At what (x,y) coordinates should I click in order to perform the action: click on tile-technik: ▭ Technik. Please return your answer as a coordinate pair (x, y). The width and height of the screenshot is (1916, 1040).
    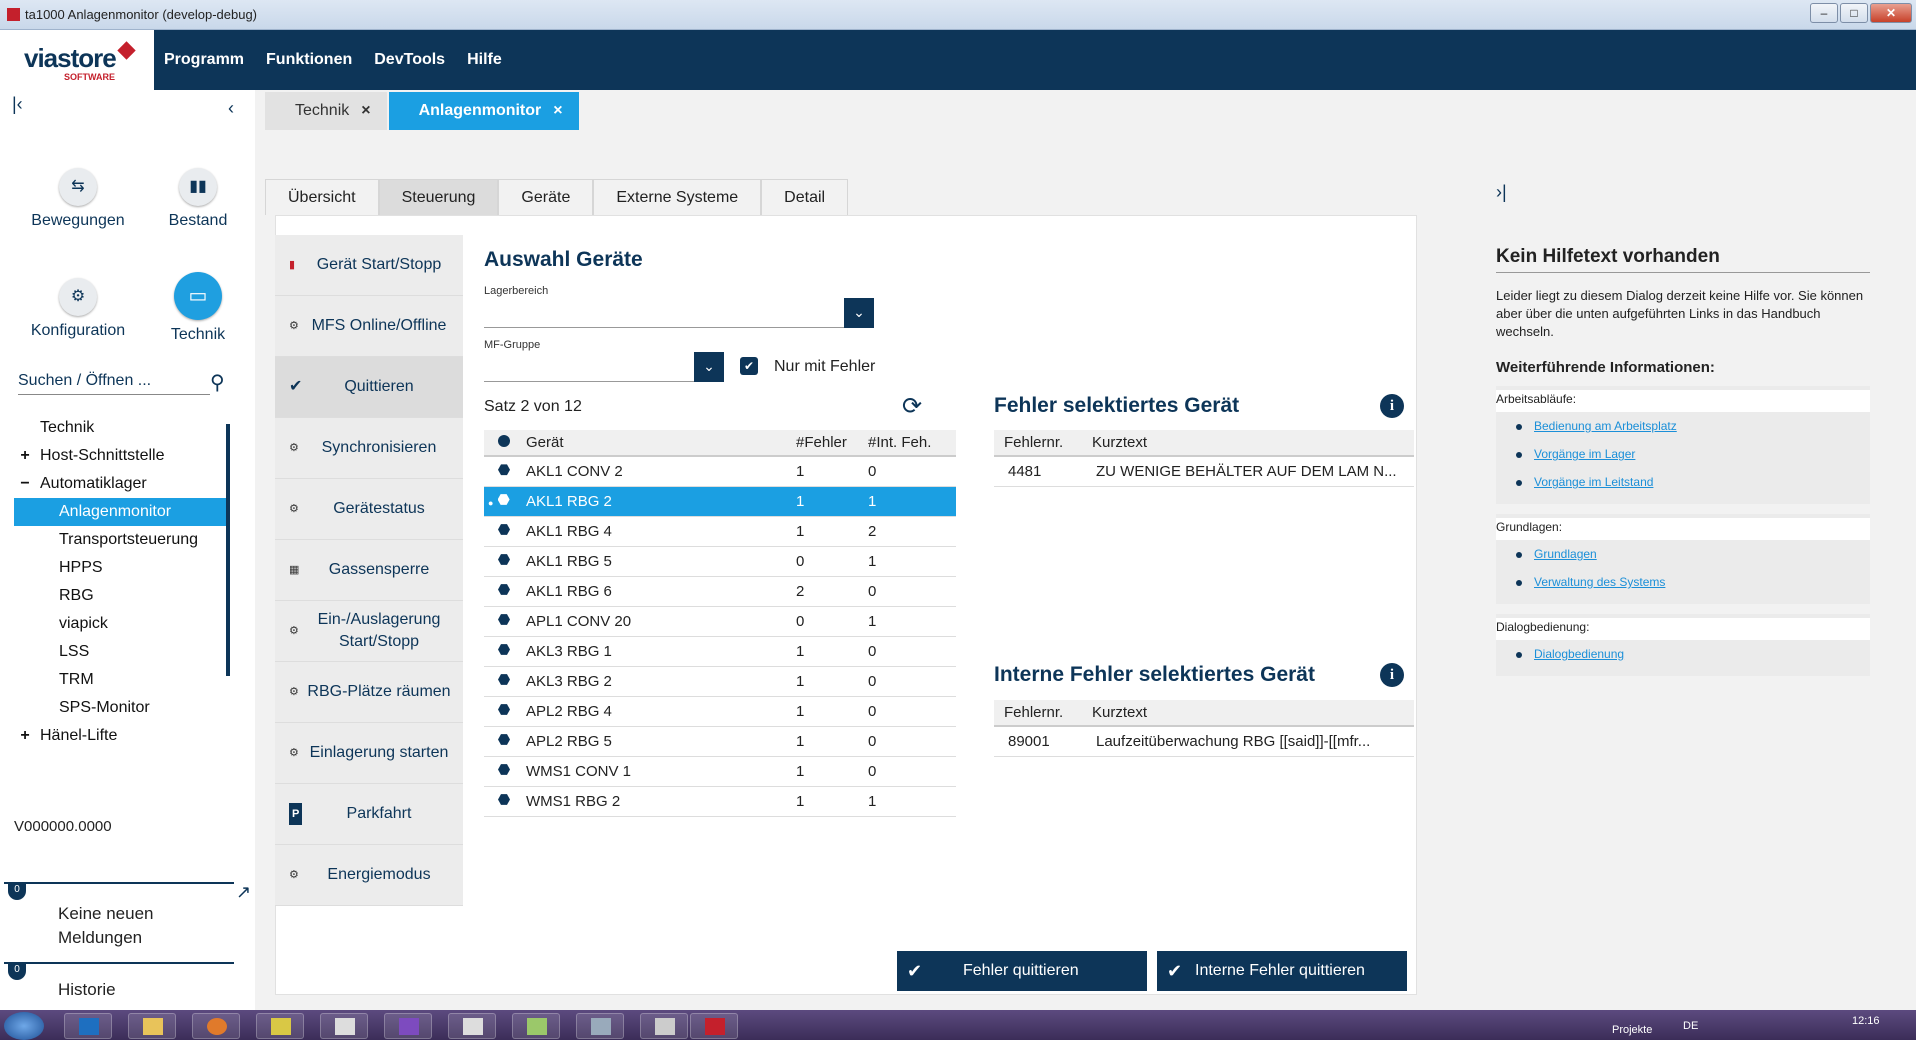
    Looking at the image, I should click on (198, 308).